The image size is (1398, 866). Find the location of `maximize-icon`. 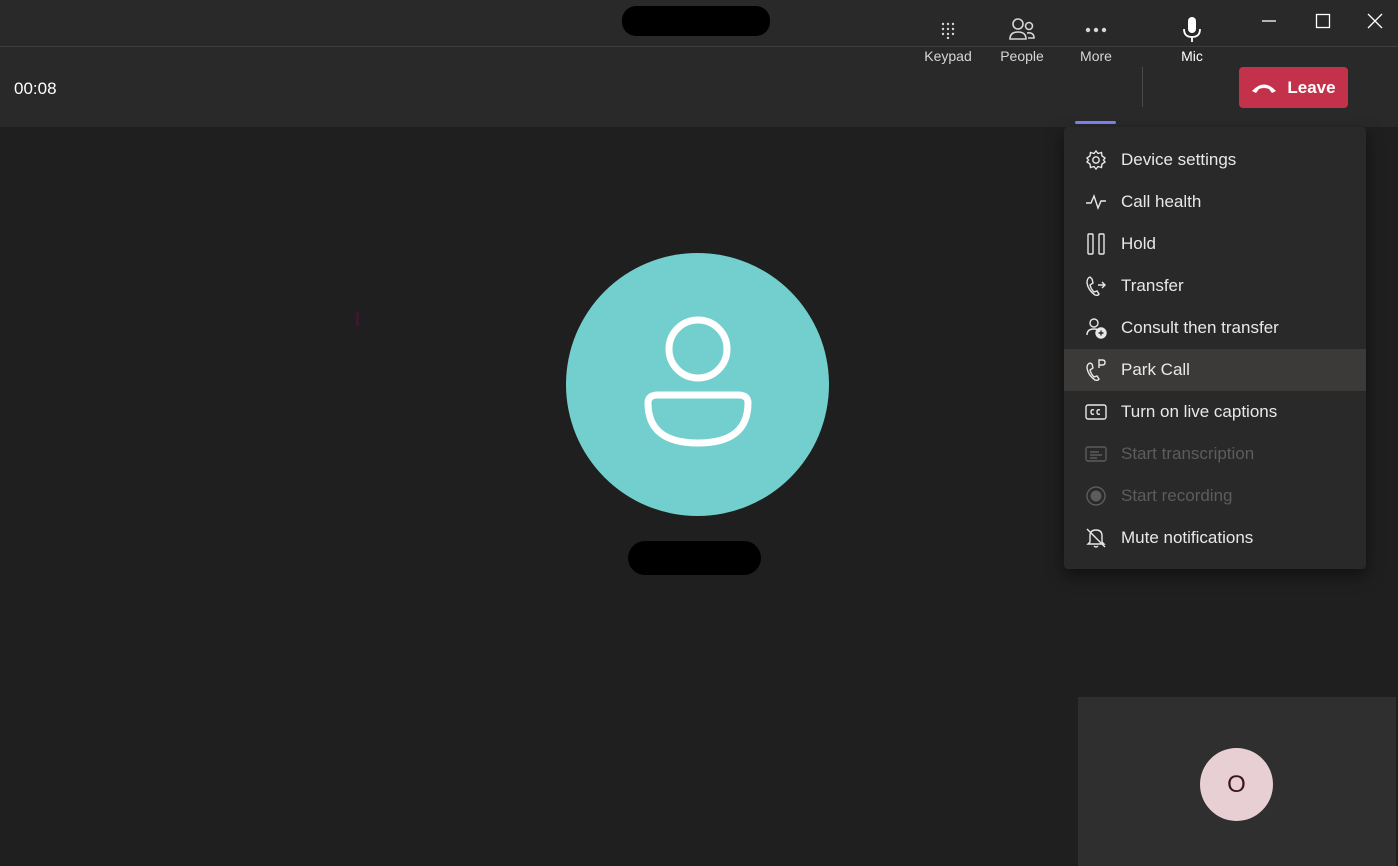

maximize-icon is located at coordinates (1323, 21).